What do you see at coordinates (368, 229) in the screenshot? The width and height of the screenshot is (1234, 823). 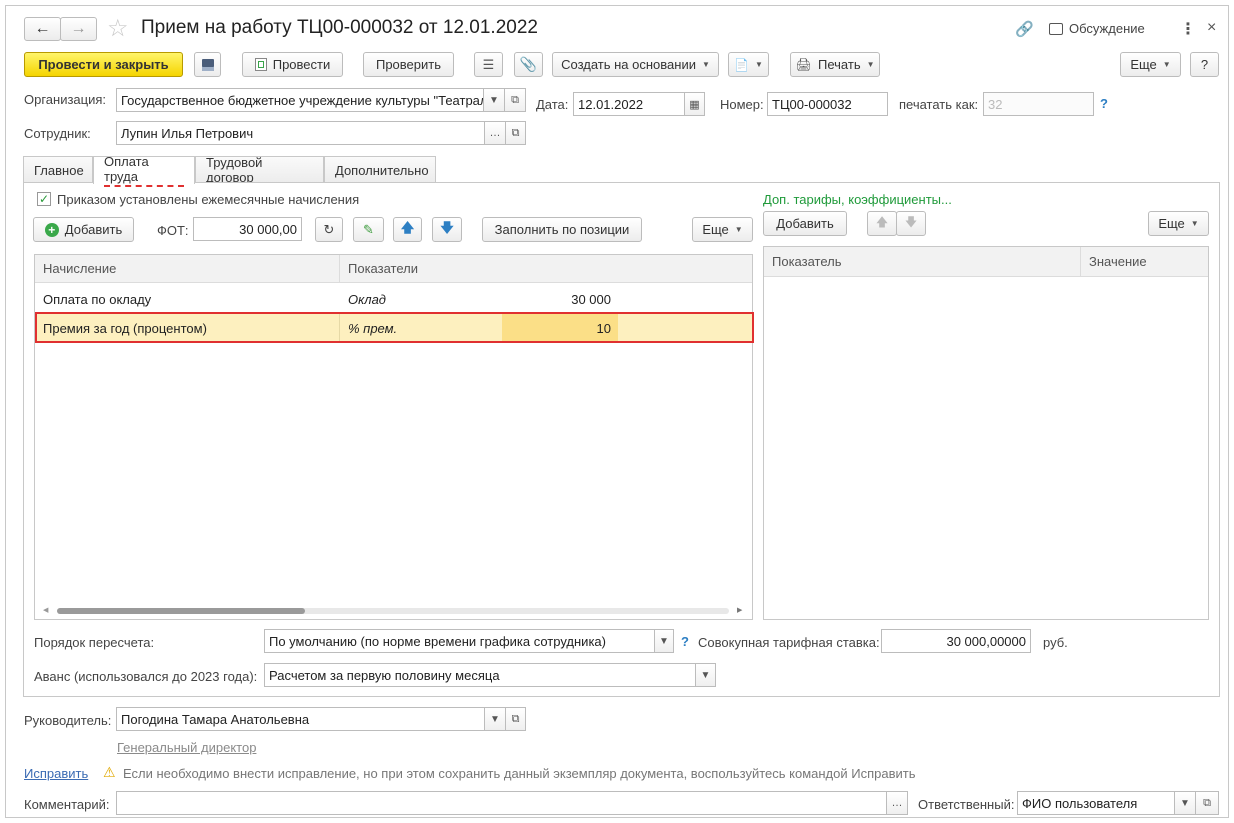 I see `edit-button: ✎` at bounding box center [368, 229].